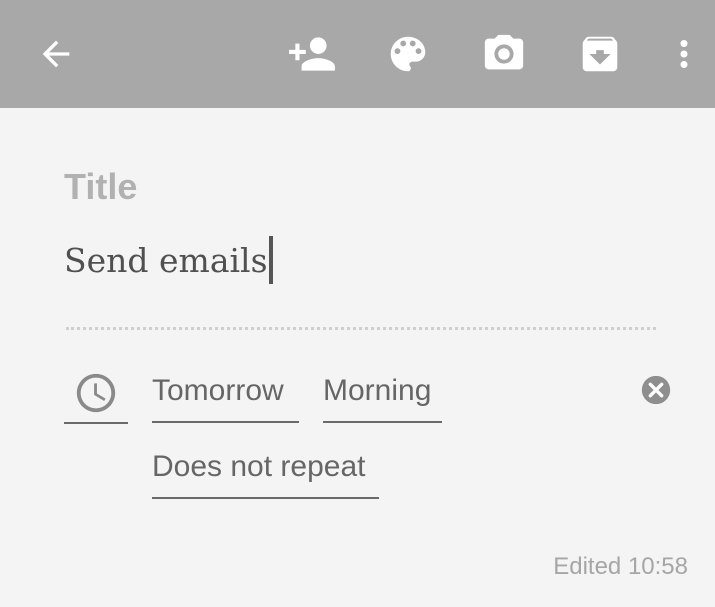  What do you see at coordinates (270, 260) in the screenshot?
I see `text-cursor` at bounding box center [270, 260].